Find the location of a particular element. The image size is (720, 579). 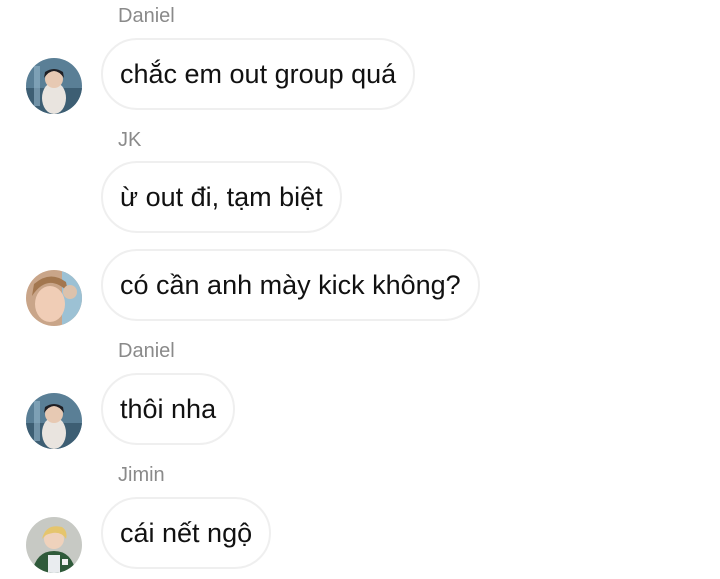

message-text: thôi nha is located at coordinates (168, 408).